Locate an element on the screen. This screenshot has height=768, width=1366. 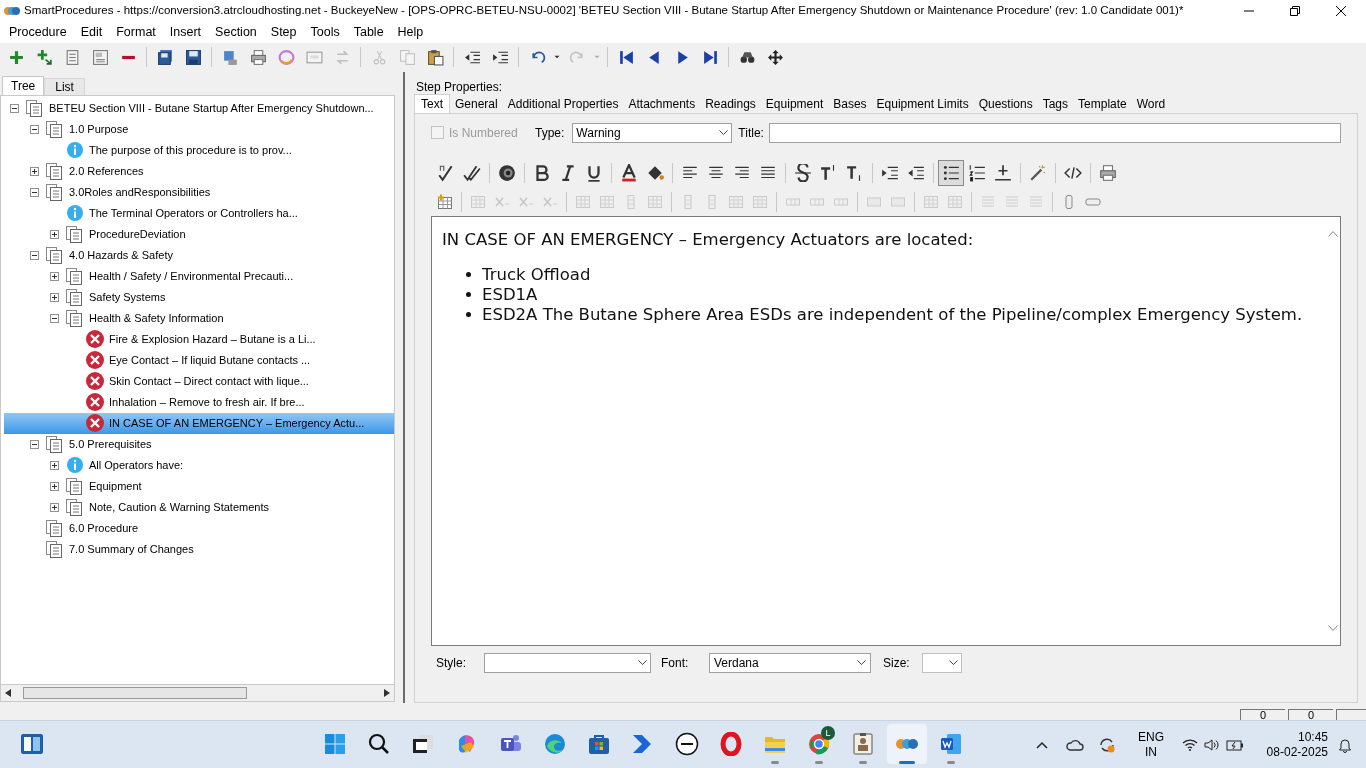
tab: Questions is located at coordinates (1005, 104).